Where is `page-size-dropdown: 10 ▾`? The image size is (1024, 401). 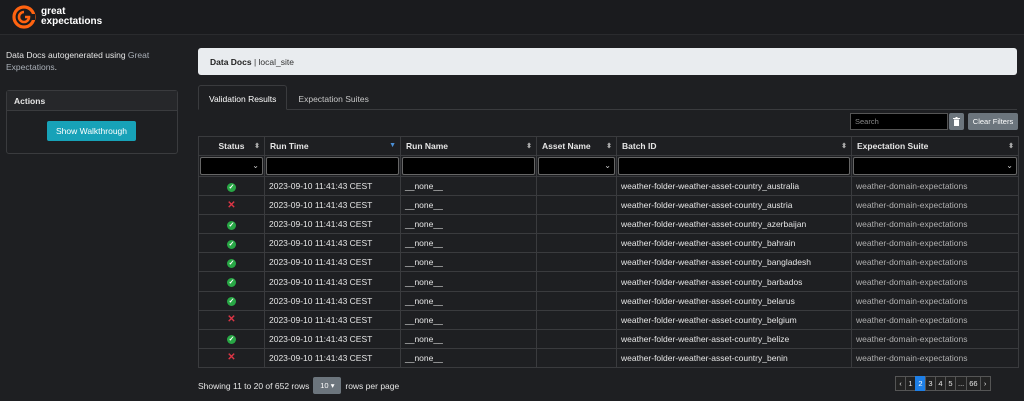
page-size-dropdown: 10 ▾ is located at coordinates (327, 385).